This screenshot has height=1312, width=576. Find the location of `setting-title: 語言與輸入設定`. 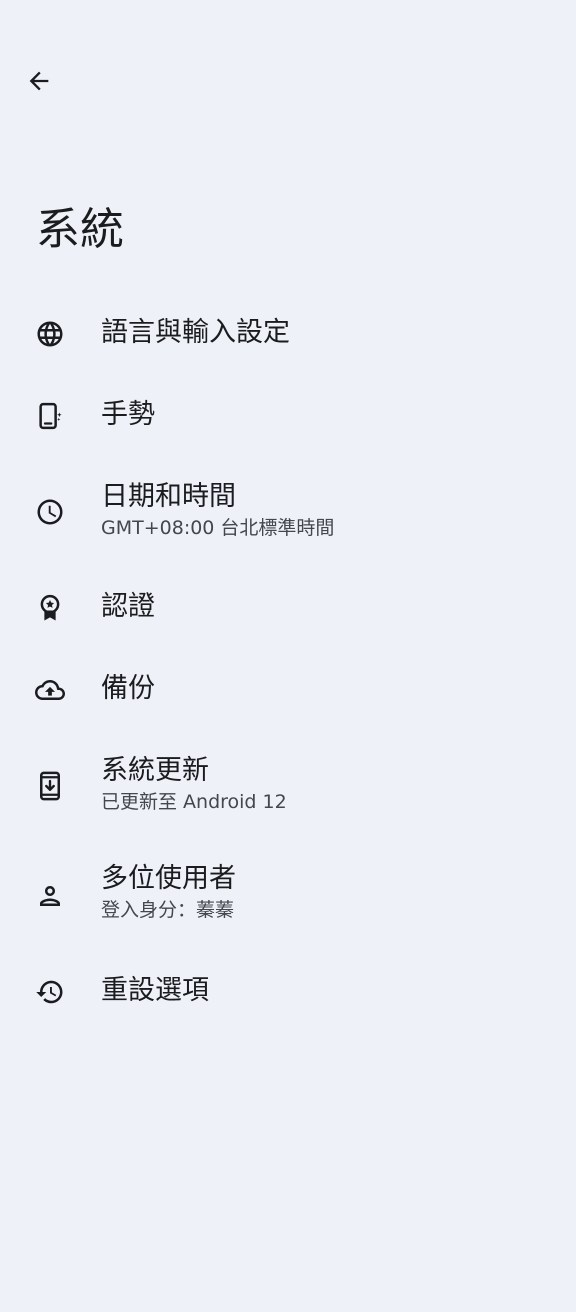

setting-title: 語言與輸入設定 is located at coordinates (195, 332).